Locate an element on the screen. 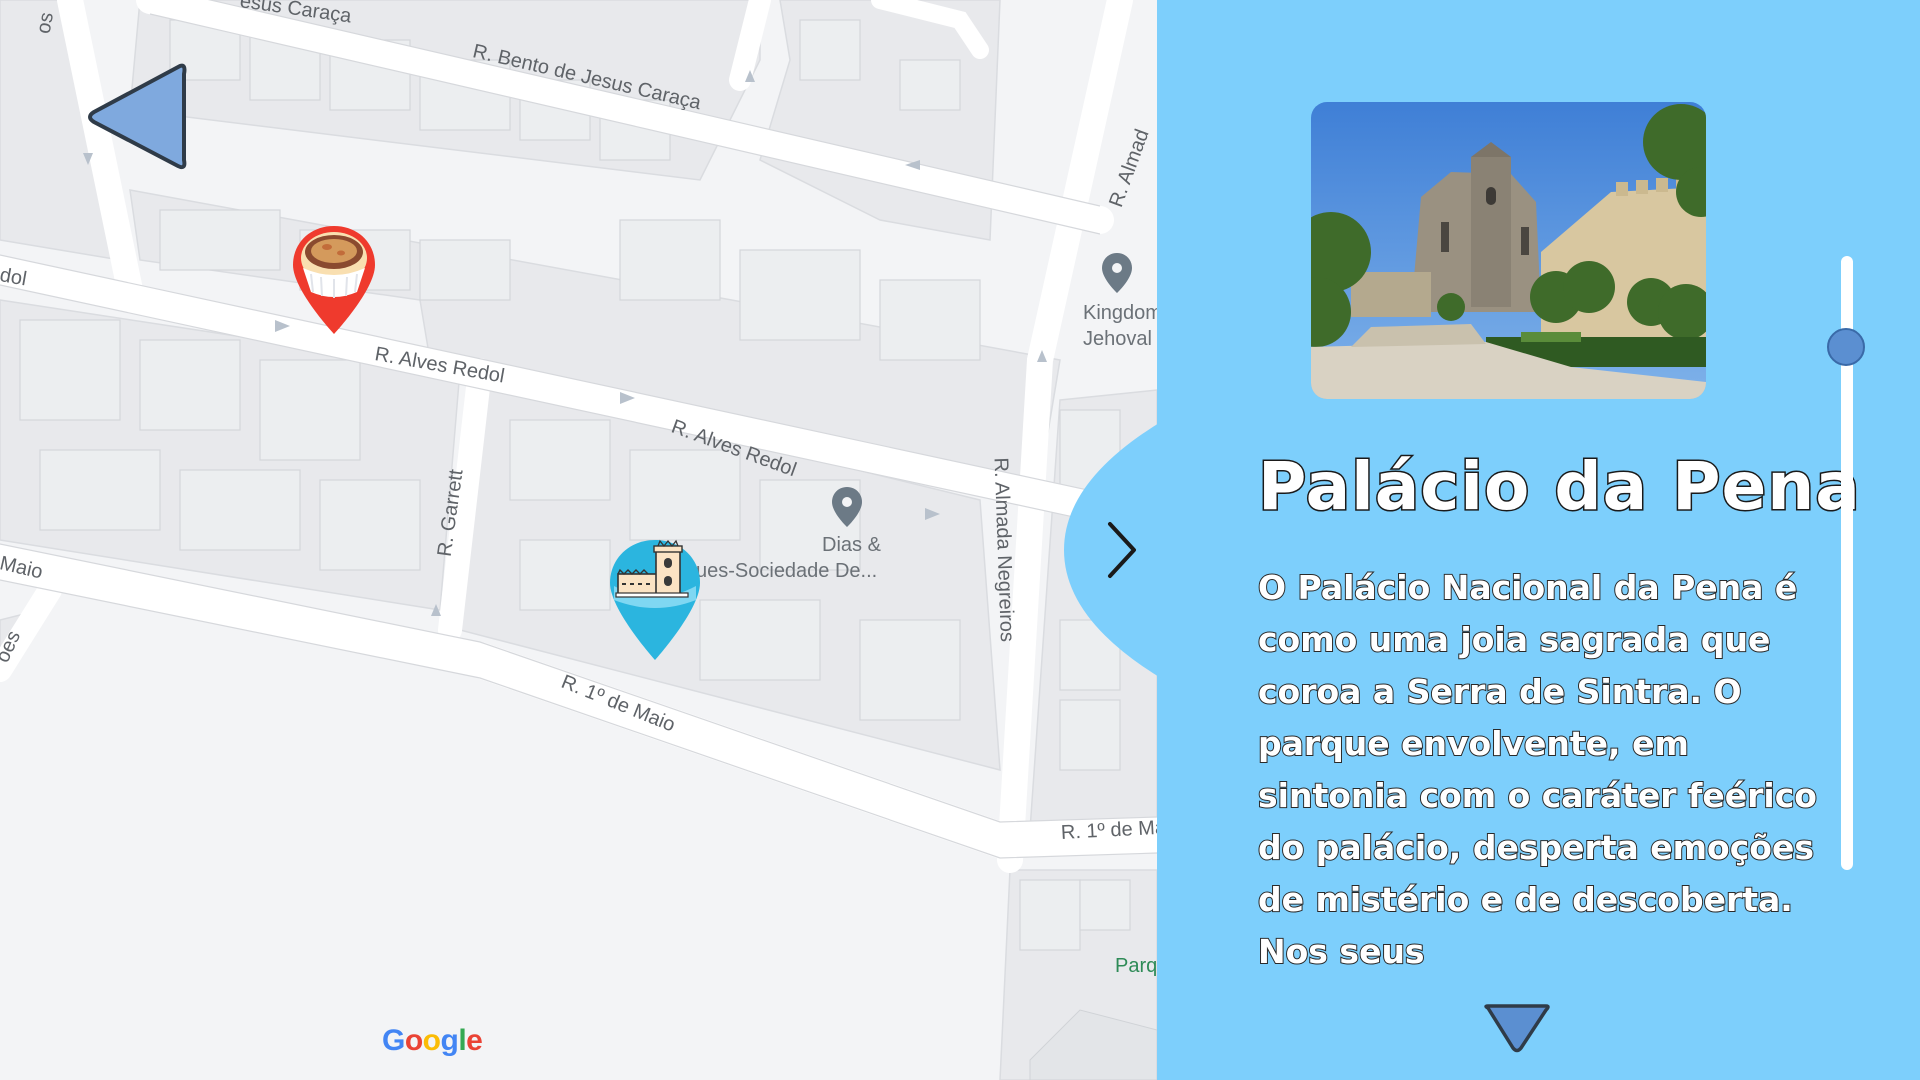 The width and height of the screenshot is (1920, 1080). google-logo: Google is located at coordinates (432, 1041).